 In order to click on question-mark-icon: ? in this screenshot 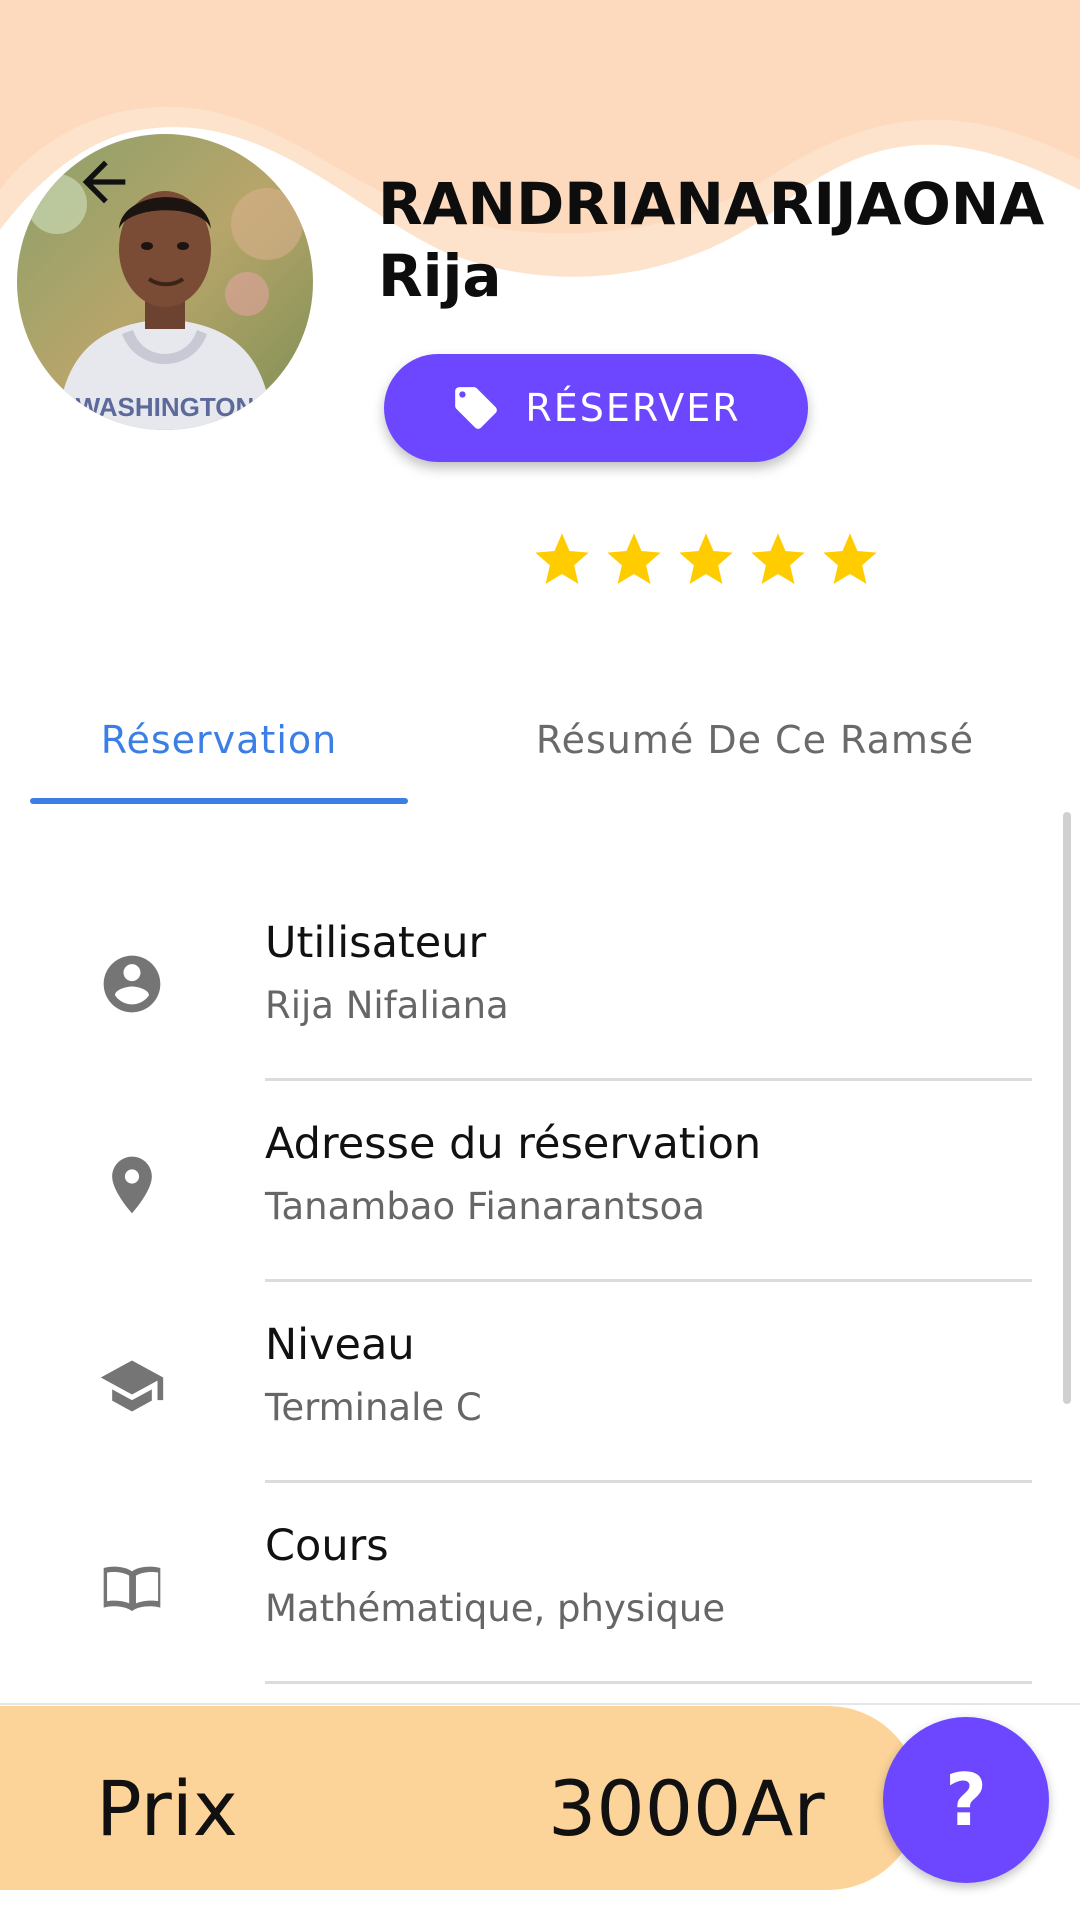, I will do `click(966, 1800)`.